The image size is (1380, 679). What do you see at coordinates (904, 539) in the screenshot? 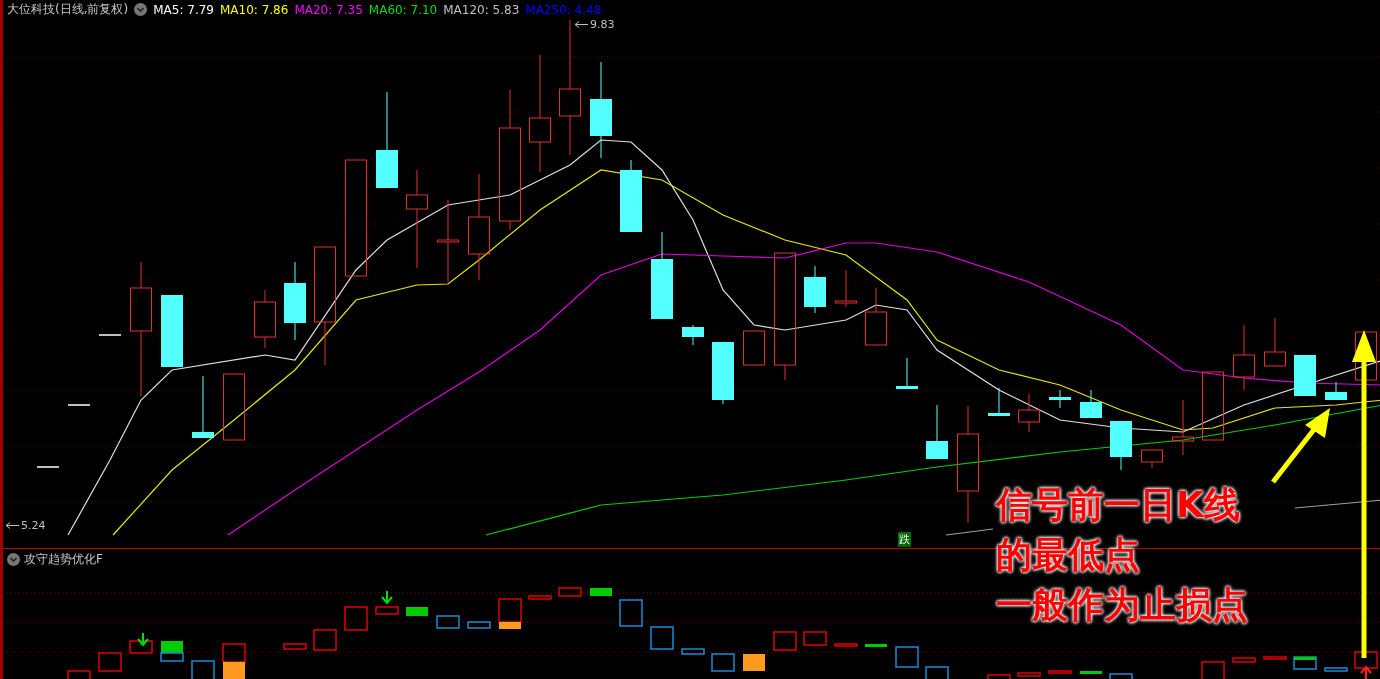
I see `signal-badge: 跌` at bounding box center [904, 539].